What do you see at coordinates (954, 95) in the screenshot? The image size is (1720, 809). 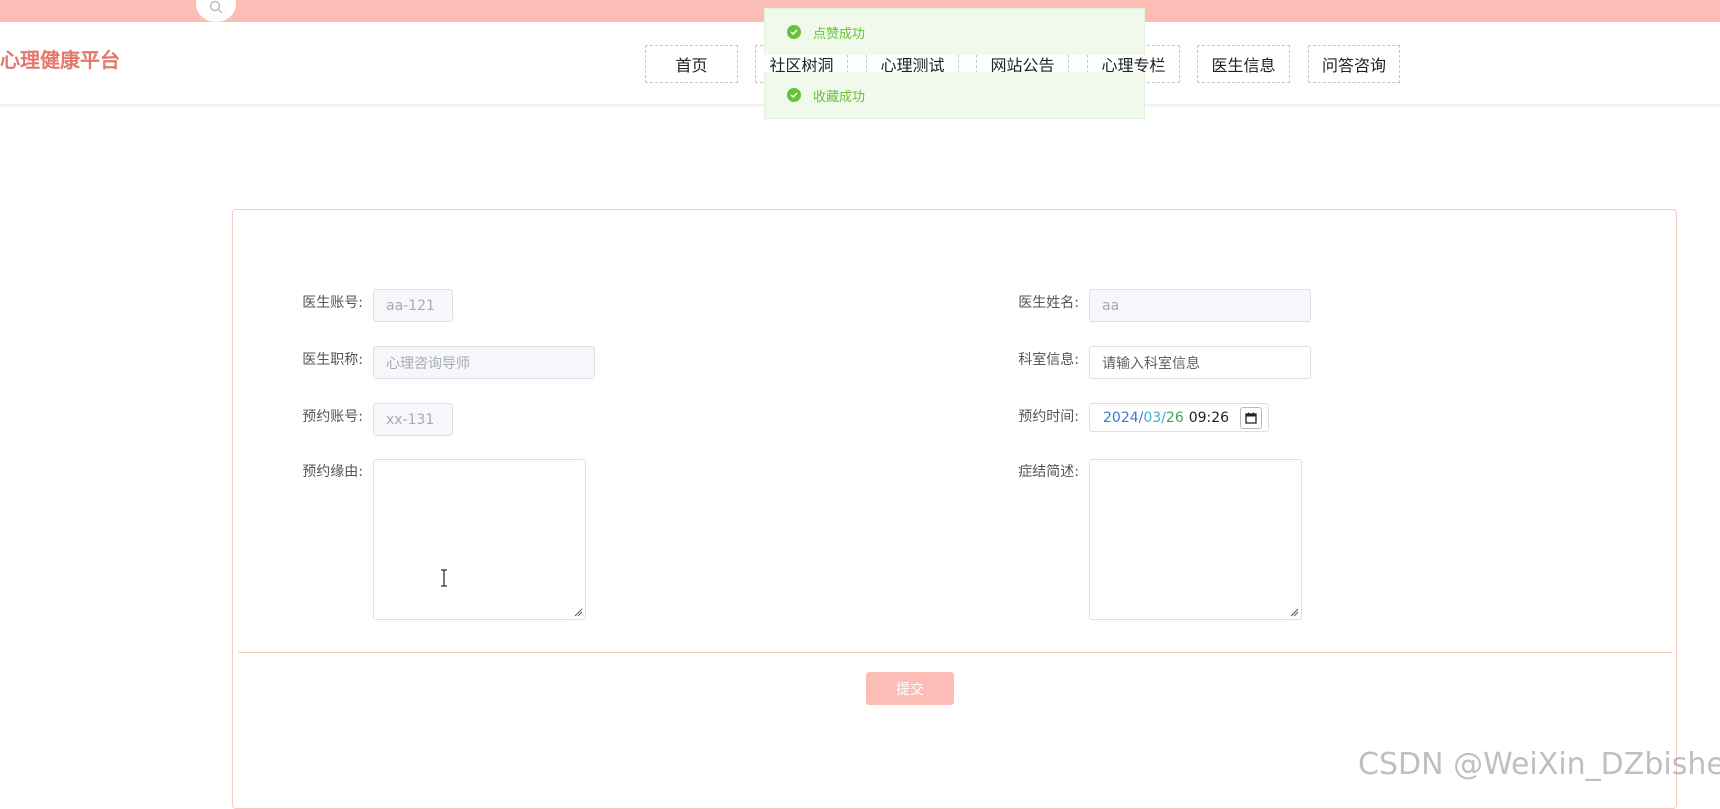 I see `toast-favorite-success: 收藏成功` at bounding box center [954, 95].